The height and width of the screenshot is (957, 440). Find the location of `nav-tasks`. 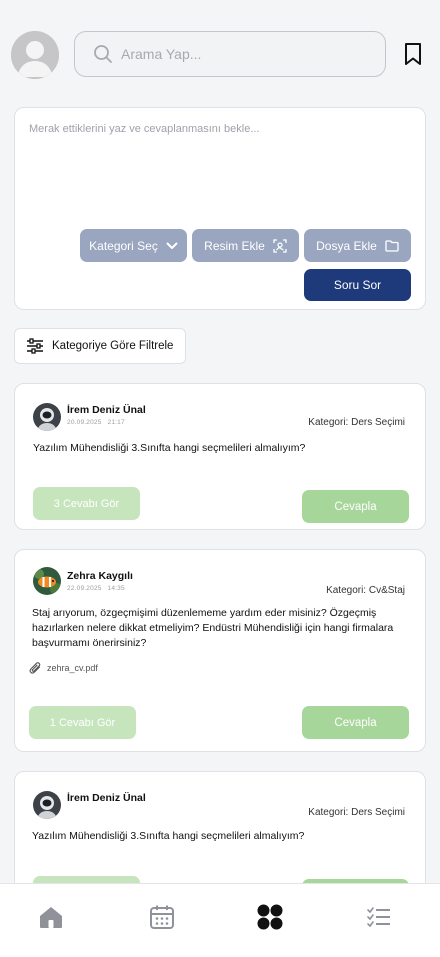

nav-tasks is located at coordinates (379, 917).